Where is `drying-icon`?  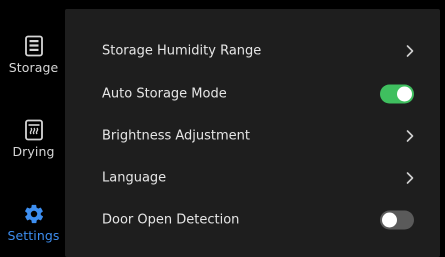
drying-icon is located at coordinates (33, 130).